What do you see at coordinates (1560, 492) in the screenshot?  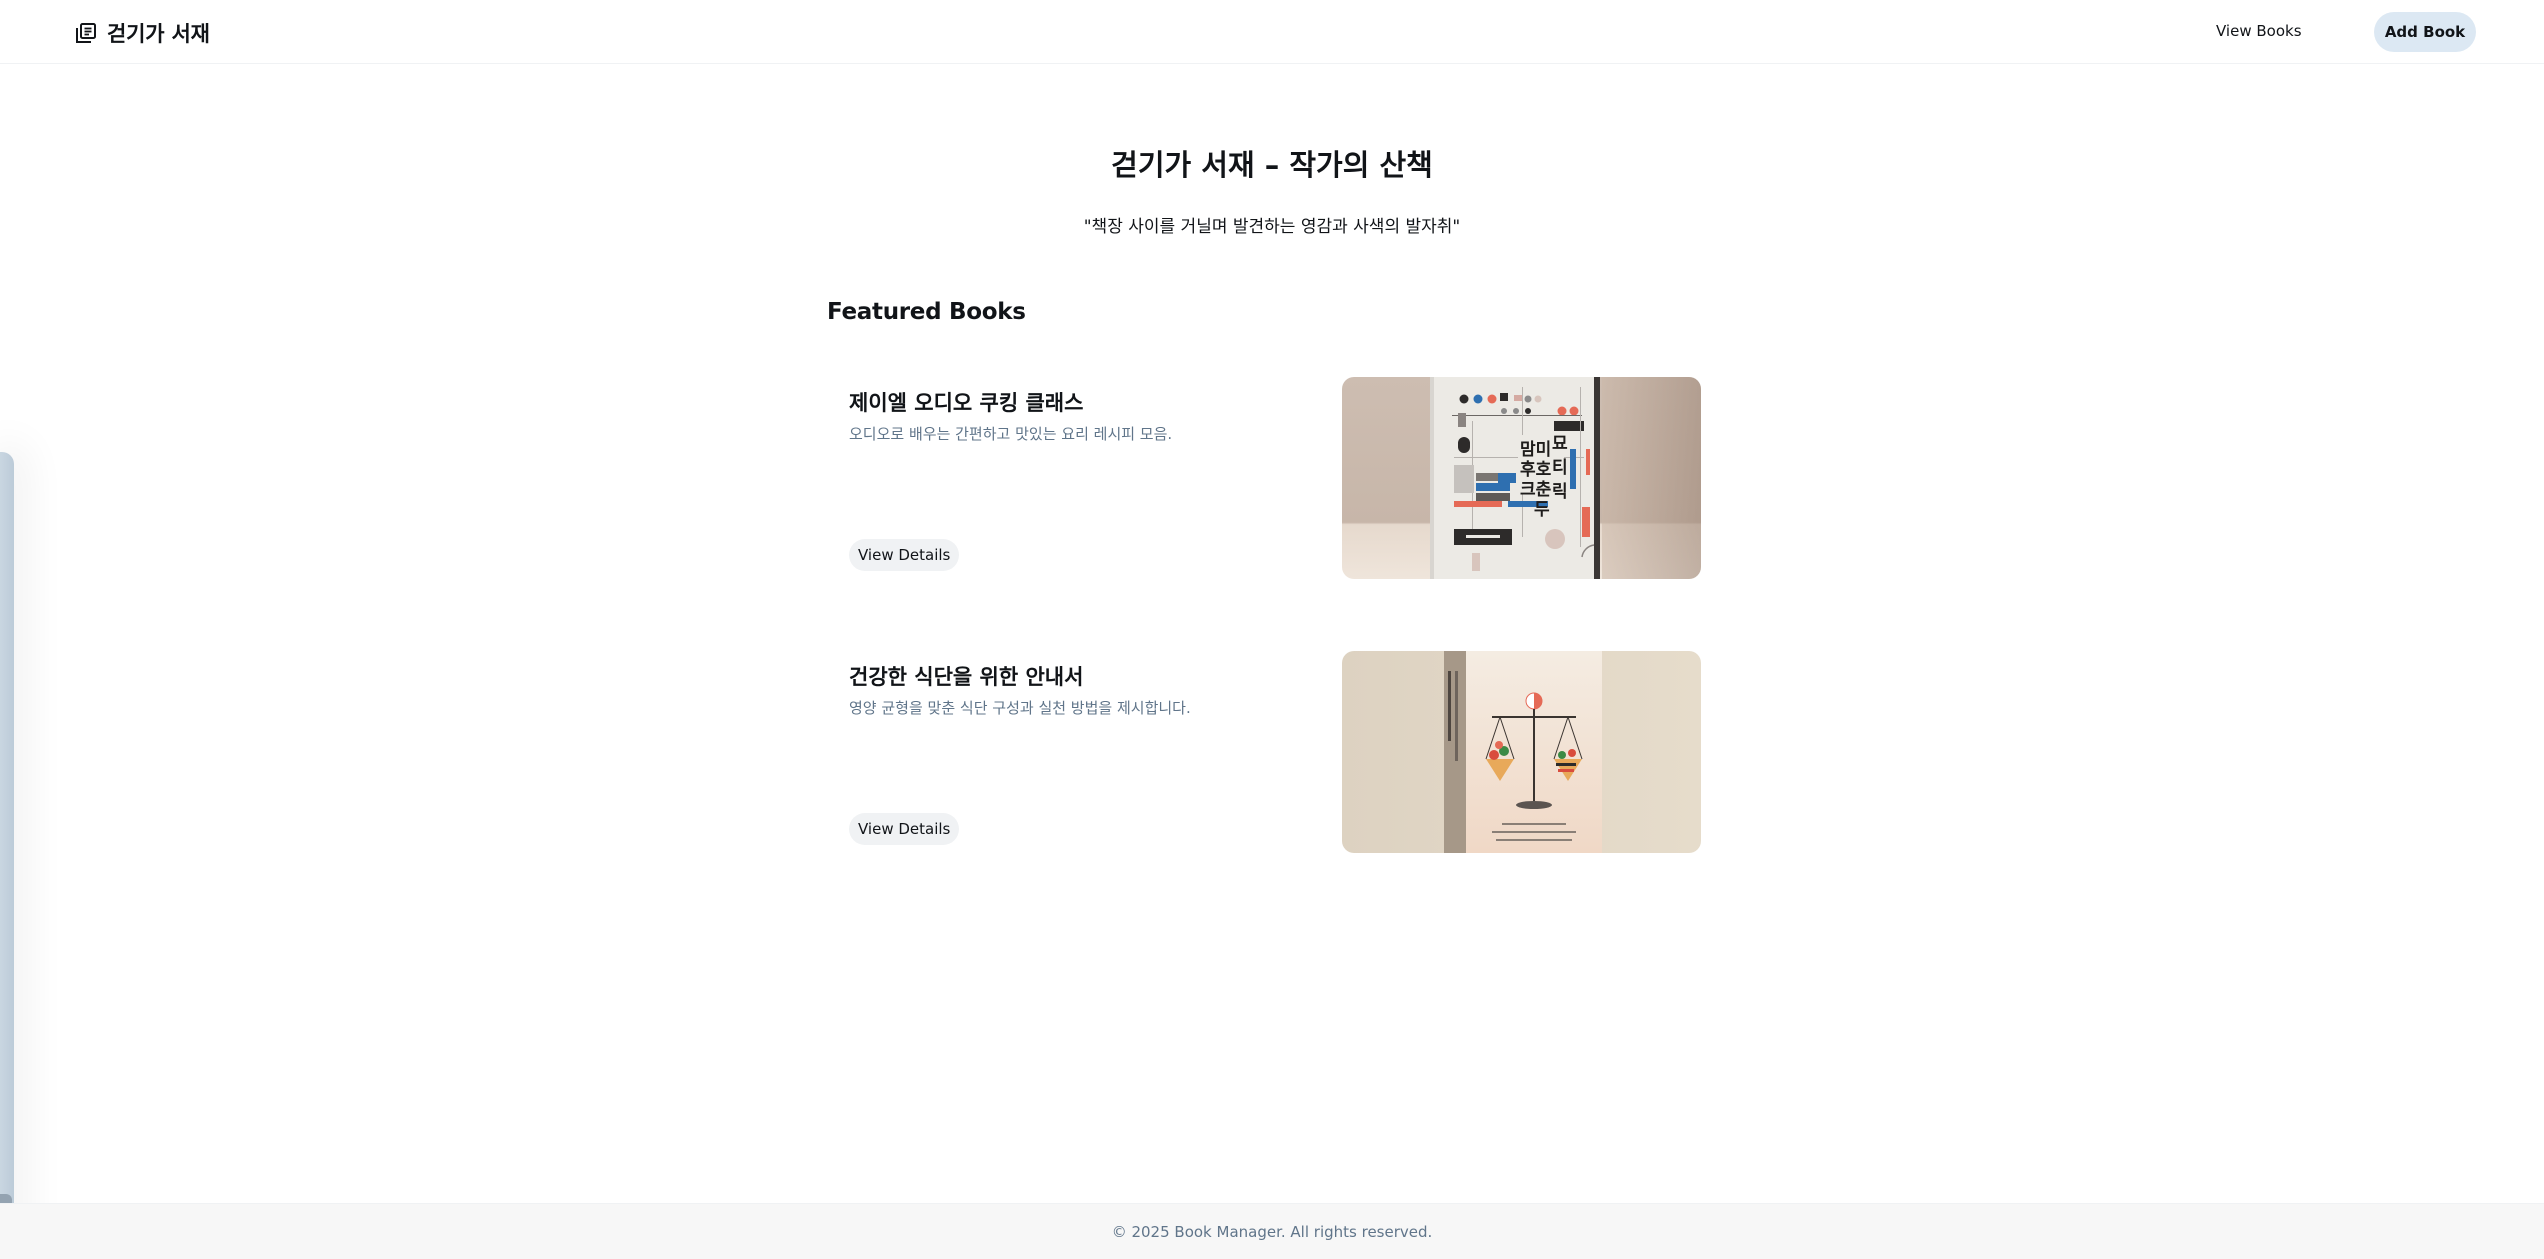 I see `svg-text: 릭` at bounding box center [1560, 492].